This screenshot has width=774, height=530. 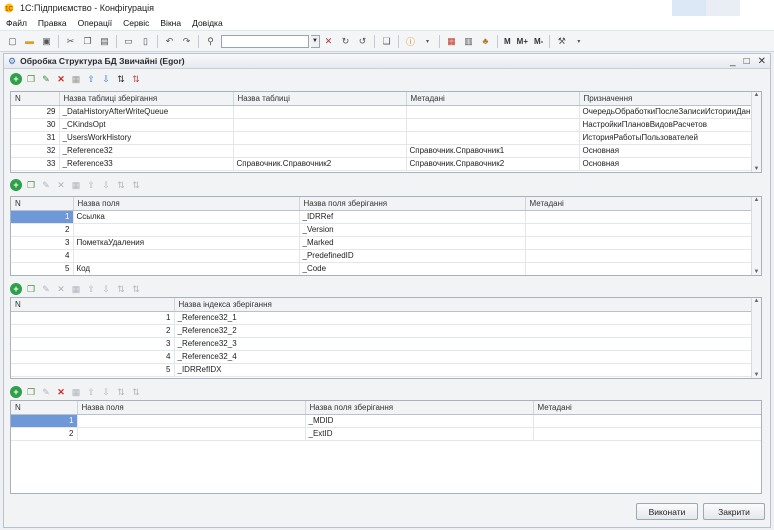 I want to click on minimize-icon: _, so click(x=733, y=61).